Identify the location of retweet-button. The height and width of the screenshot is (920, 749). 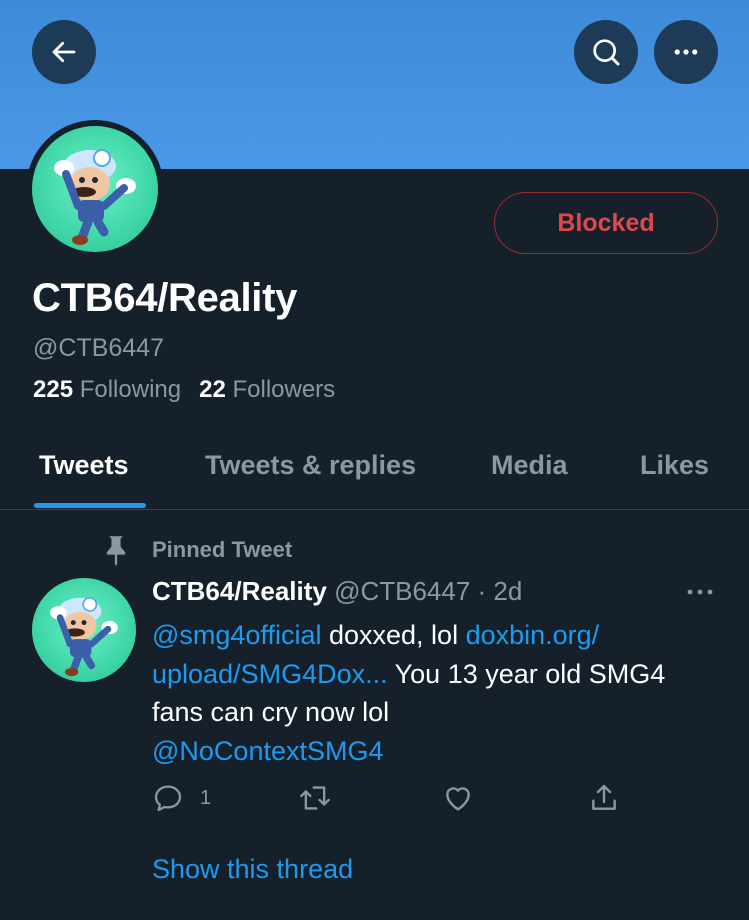
(315, 798).